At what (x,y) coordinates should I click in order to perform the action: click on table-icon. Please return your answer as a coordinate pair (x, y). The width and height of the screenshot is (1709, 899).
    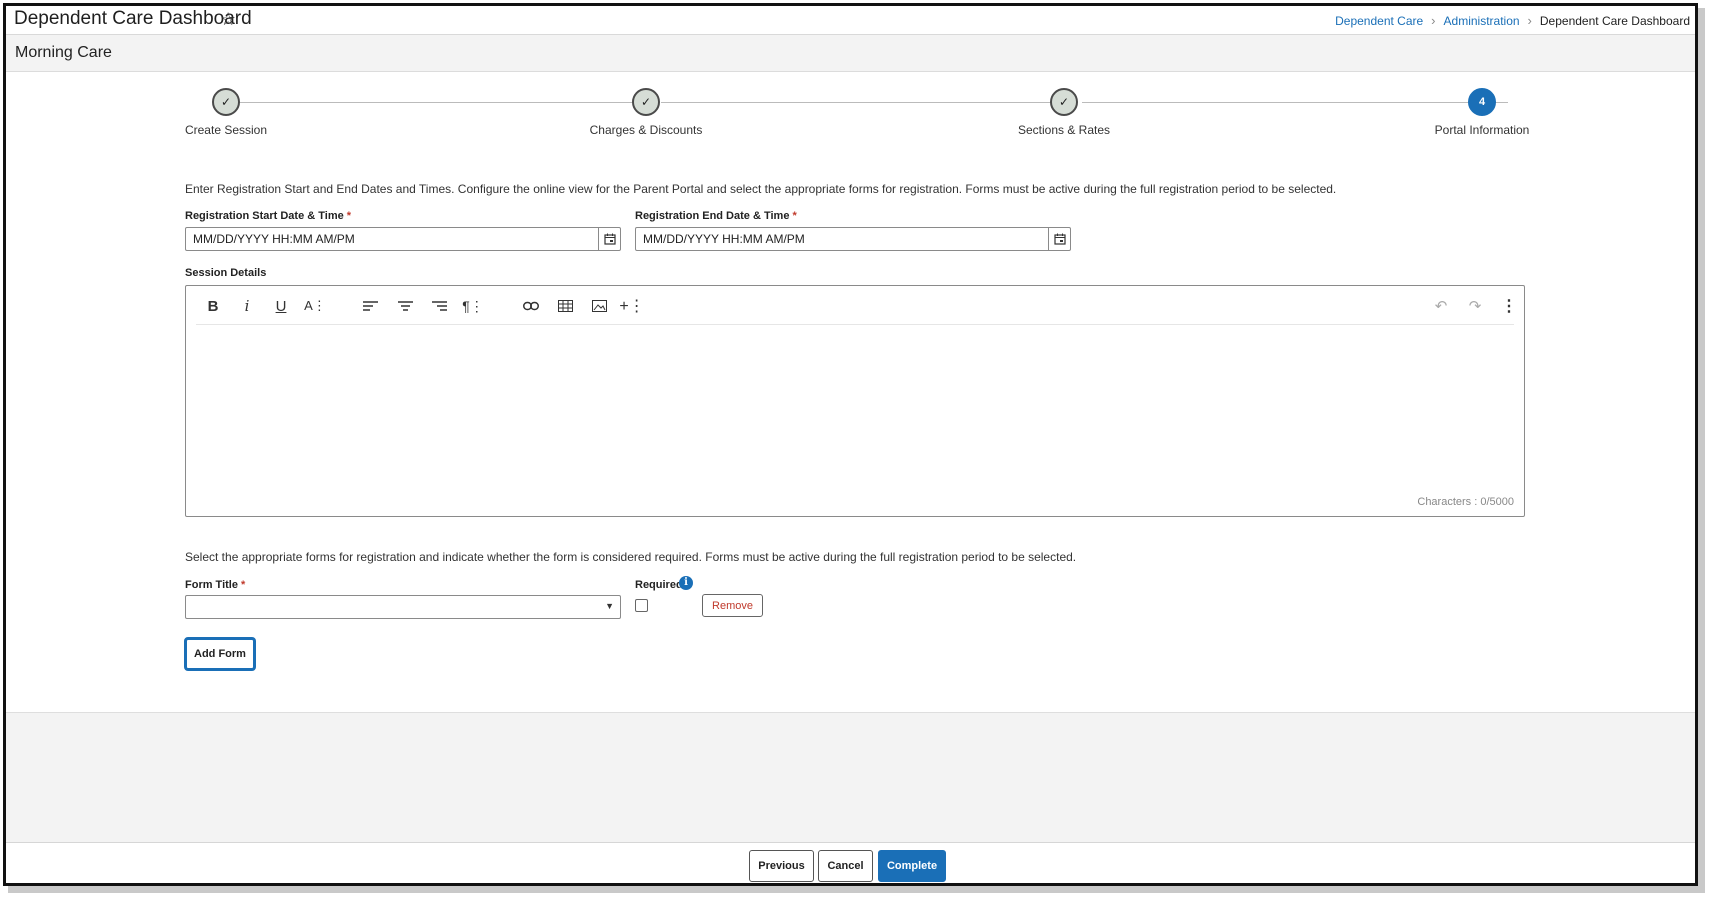
    Looking at the image, I should click on (565, 306).